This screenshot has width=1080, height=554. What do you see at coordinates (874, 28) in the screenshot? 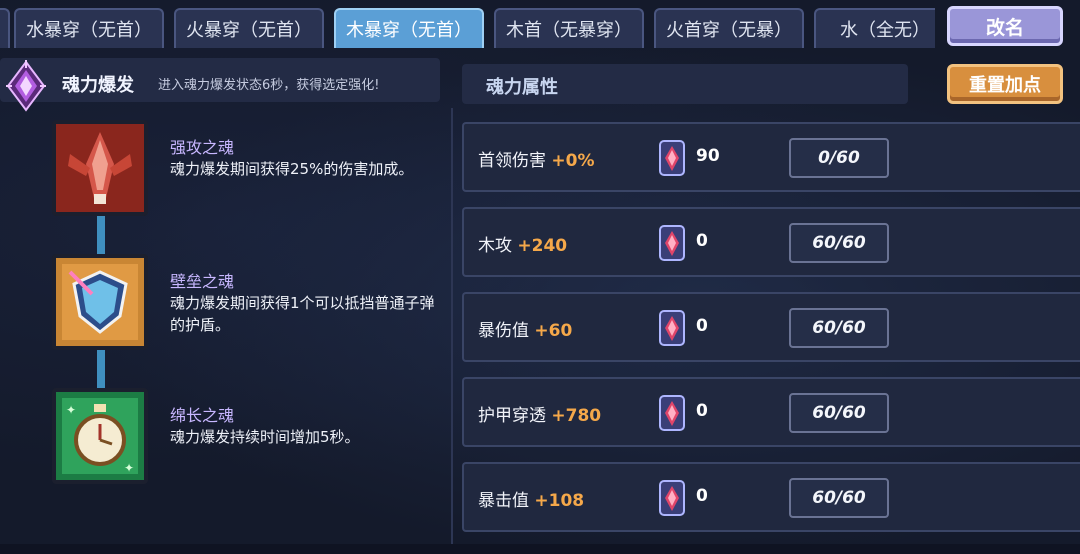
I see `tab-water-none: 水（全无）` at bounding box center [874, 28].